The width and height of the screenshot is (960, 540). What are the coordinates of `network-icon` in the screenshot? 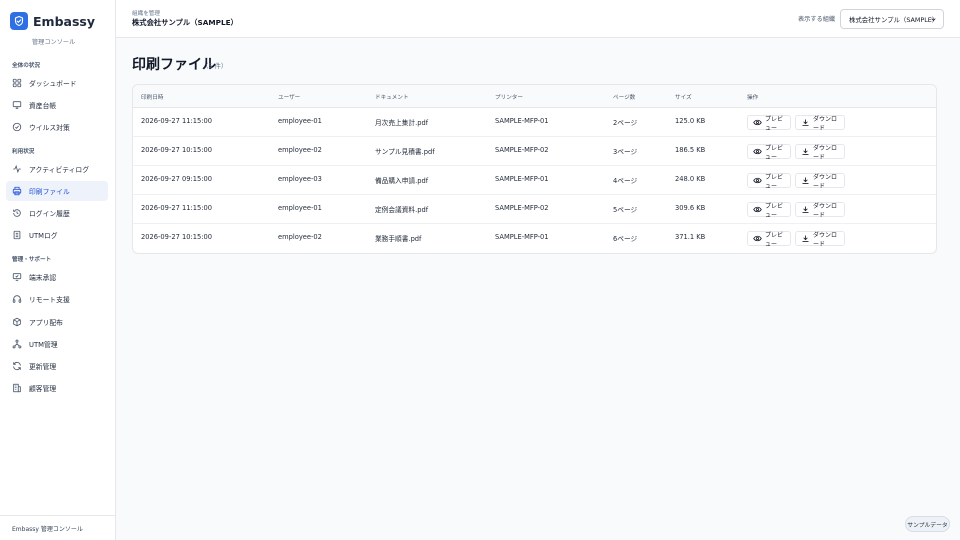 It's located at (17, 344).